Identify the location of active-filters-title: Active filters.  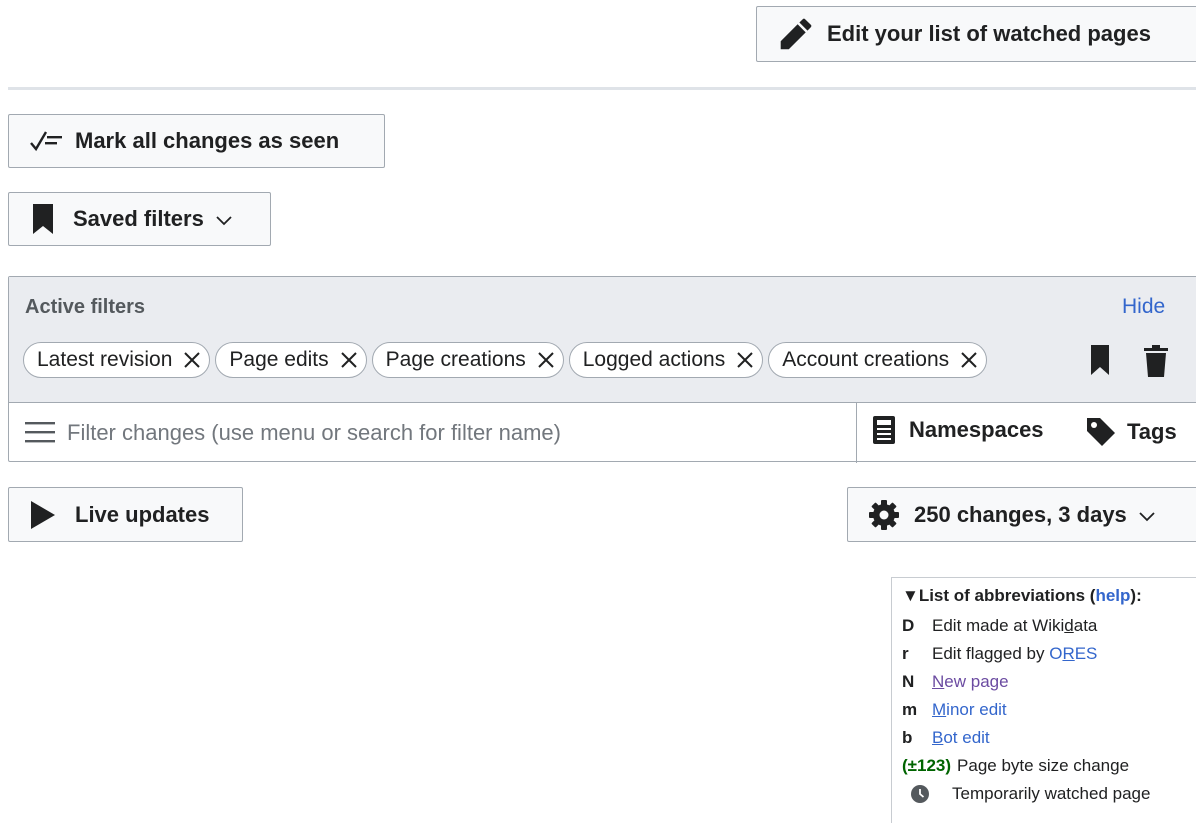
(85, 307).